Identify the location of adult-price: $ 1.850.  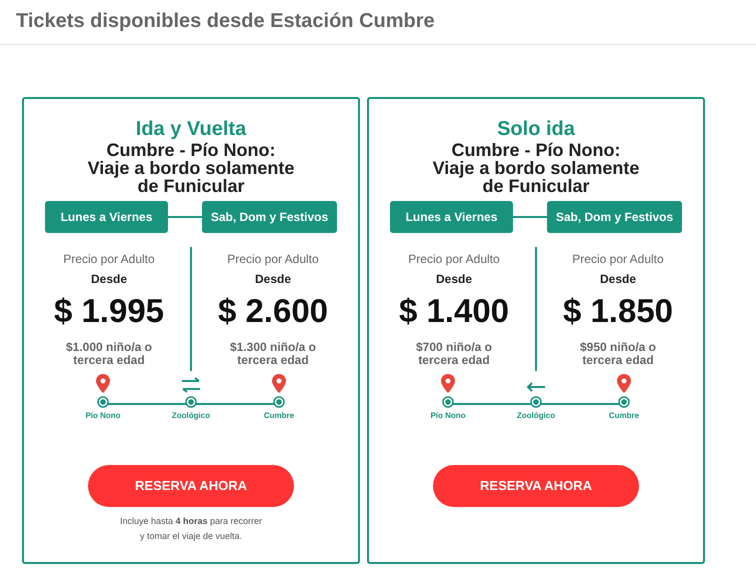
(618, 311).